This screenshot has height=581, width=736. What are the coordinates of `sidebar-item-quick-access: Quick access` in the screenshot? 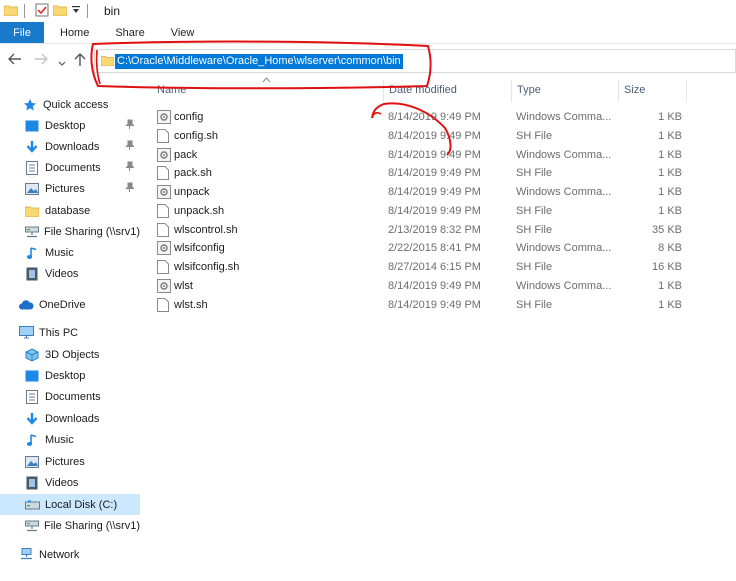 It's located at (70, 104).